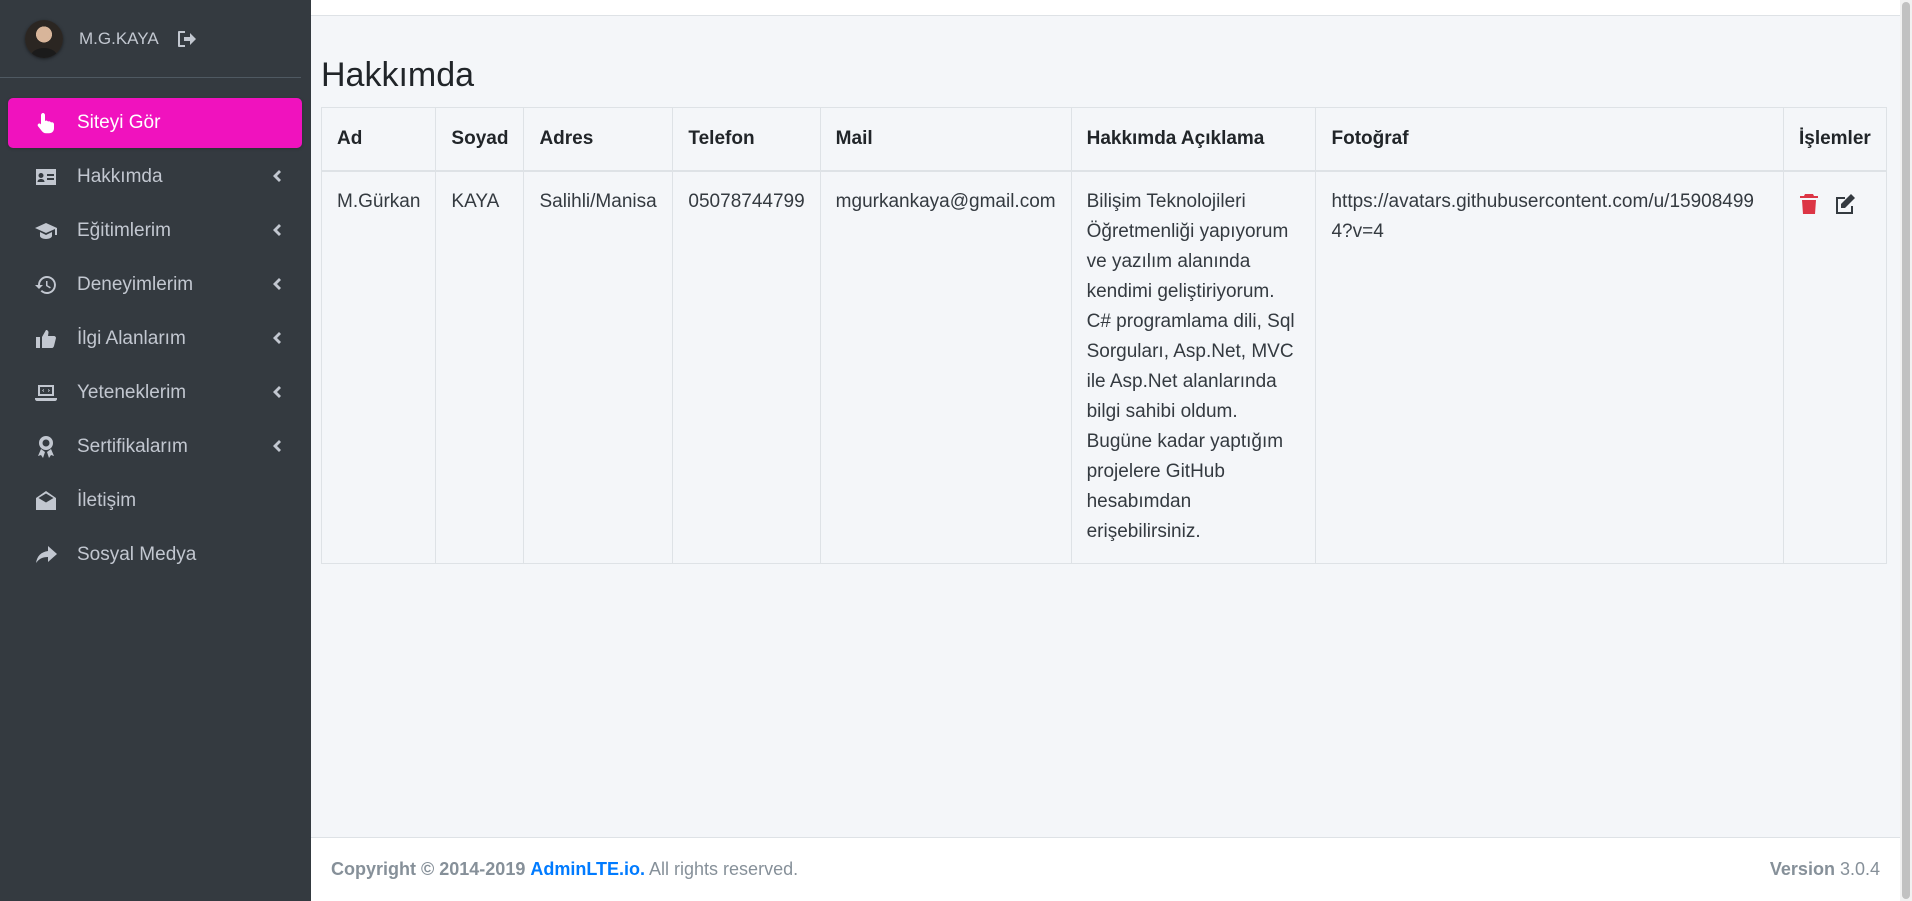 Image resolution: width=1912 pixels, height=901 pixels. What do you see at coordinates (107, 500) in the screenshot?
I see `sidebar-item-label: İletişim` at bounding box center [107, 500].